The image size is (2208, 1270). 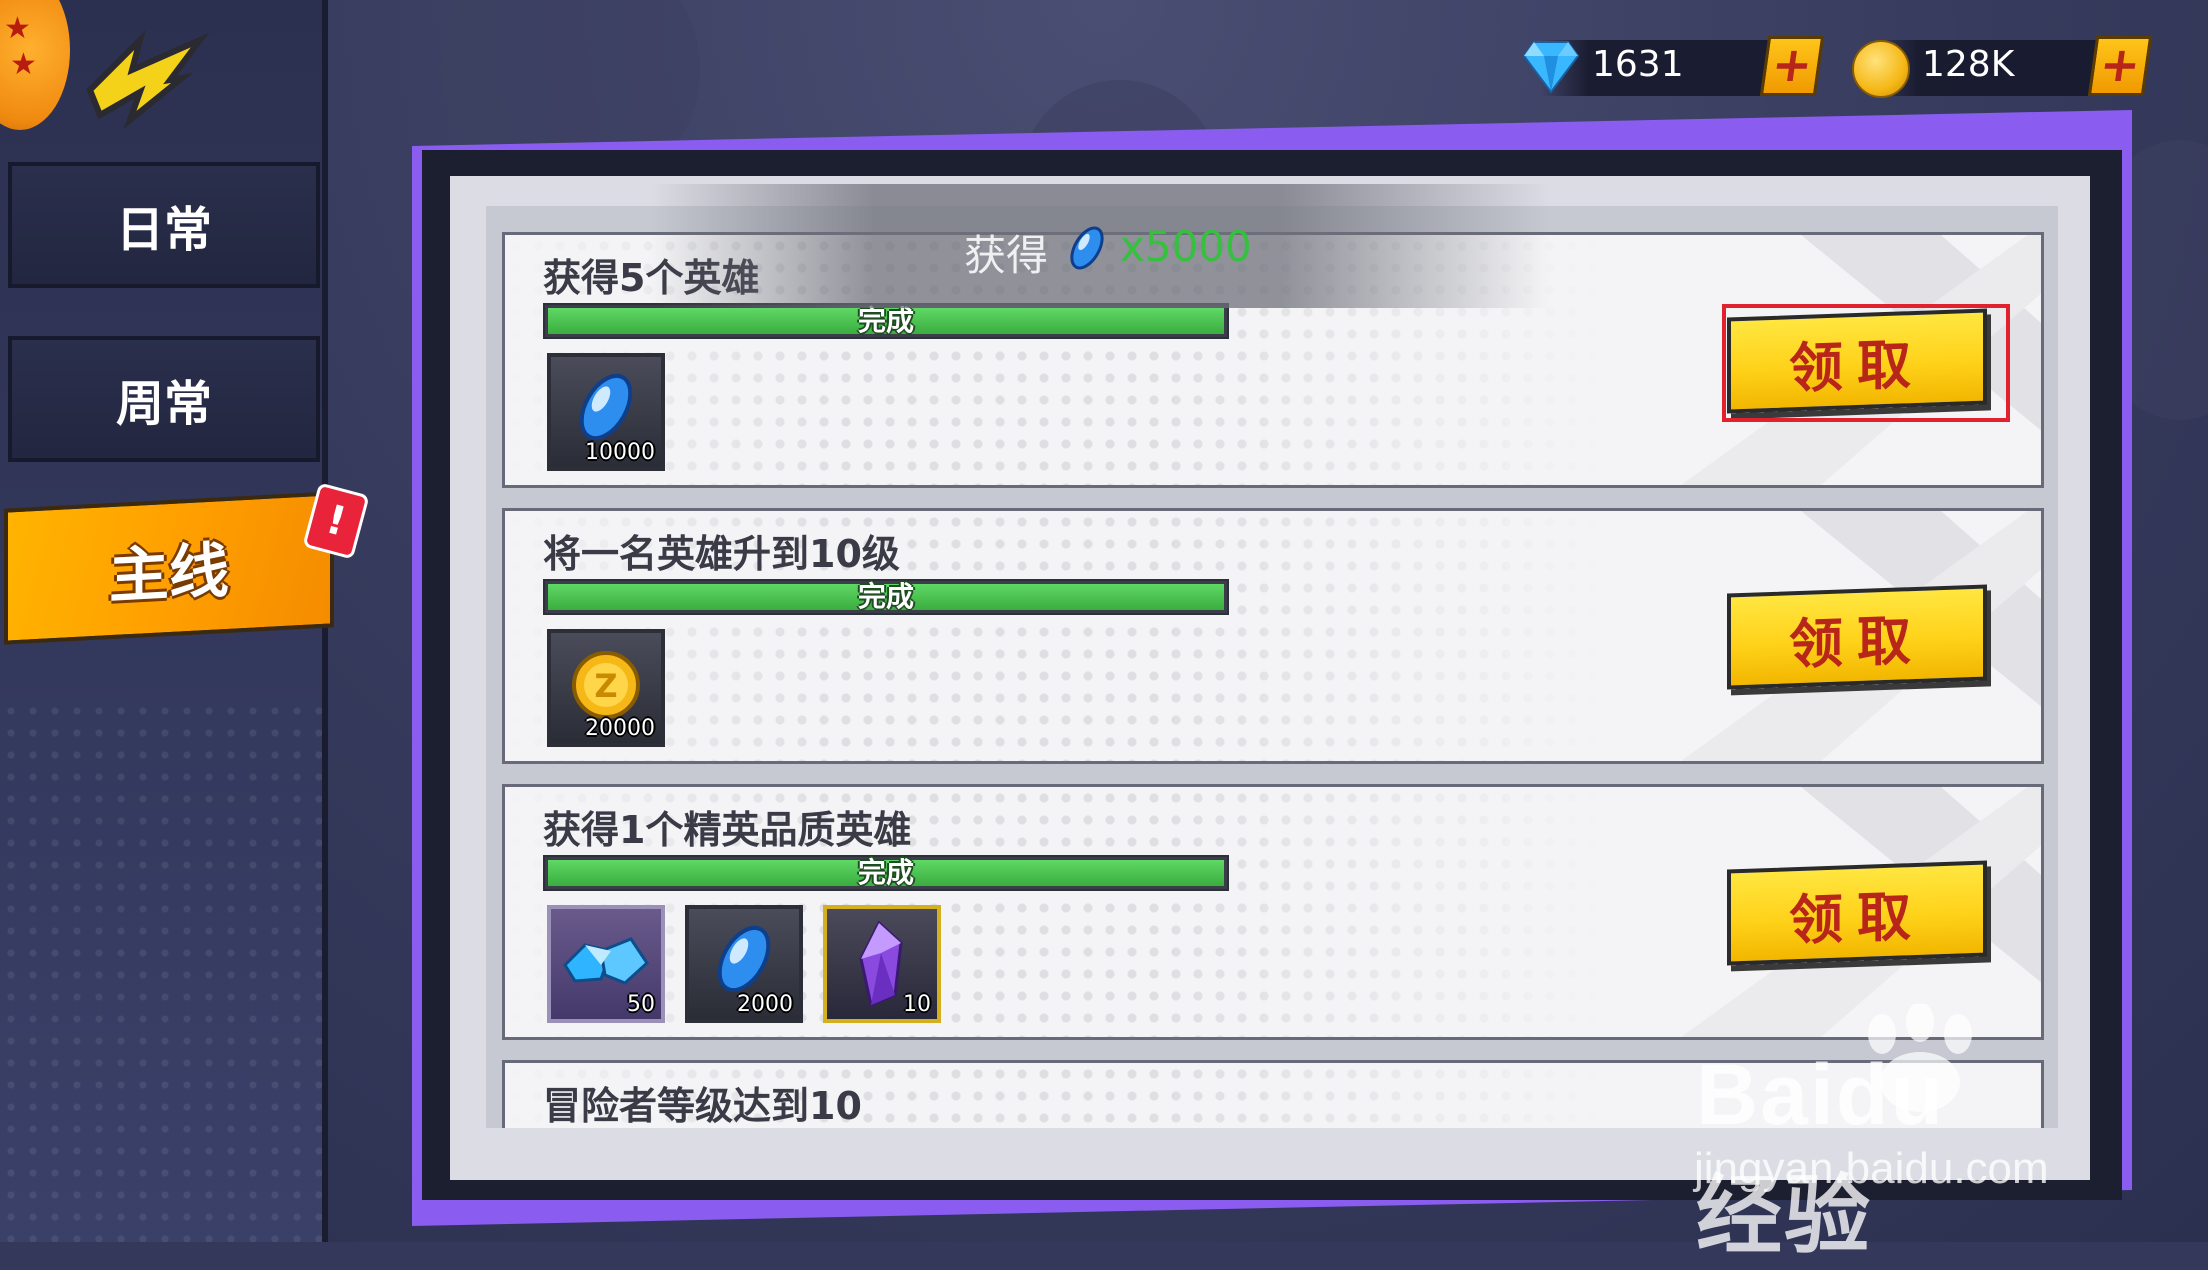 I want to click on reward-count: 20000, so click(x=620, y=728).